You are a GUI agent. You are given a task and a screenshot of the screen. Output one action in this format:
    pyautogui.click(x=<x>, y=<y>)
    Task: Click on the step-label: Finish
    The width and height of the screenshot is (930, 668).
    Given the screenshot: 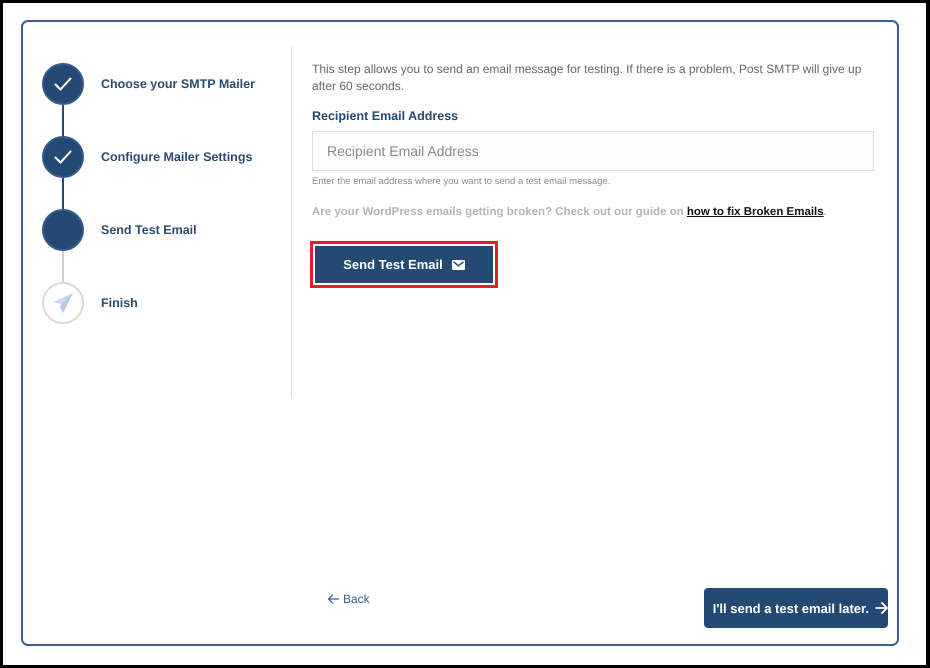 What is the action you would take?
    pyautogui.click(x=119, y=303)
    